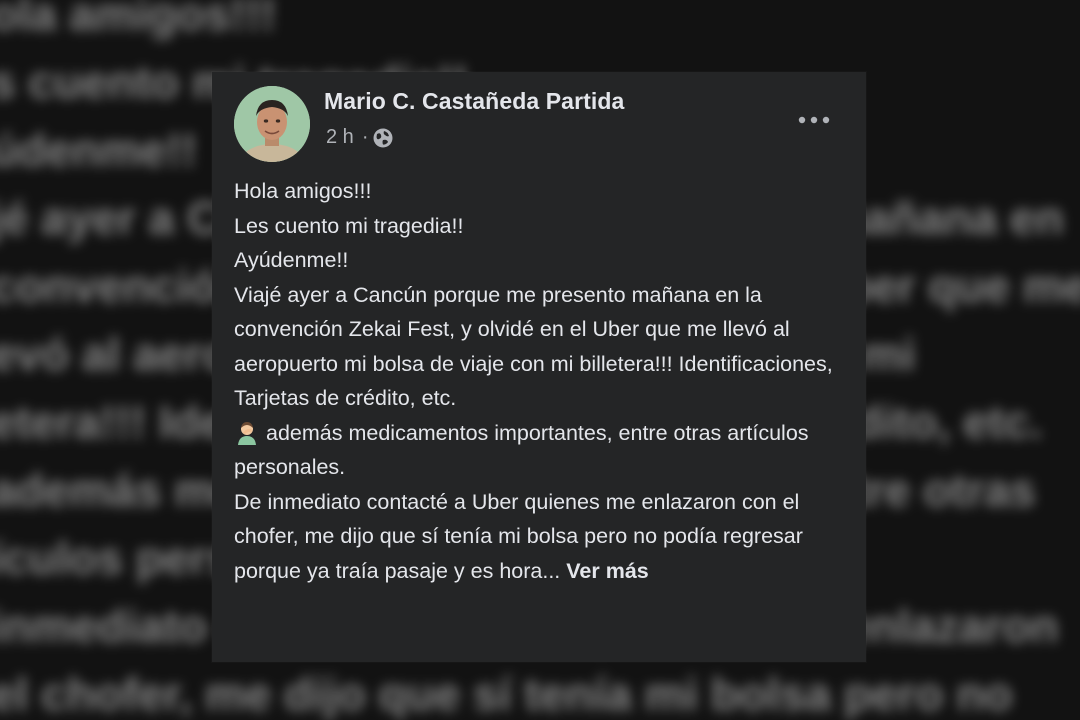 The image size is (1080, 720). I want to click on post-line: Ayúdenme!!, so click(291, 260).